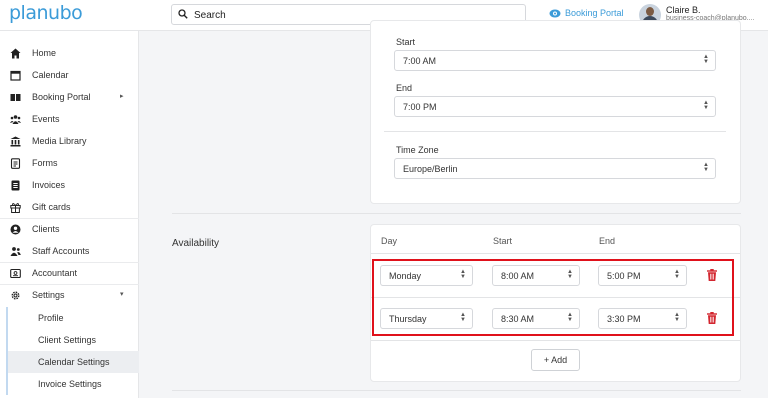  I want to click on column-header-end: End, so click(607, 241).